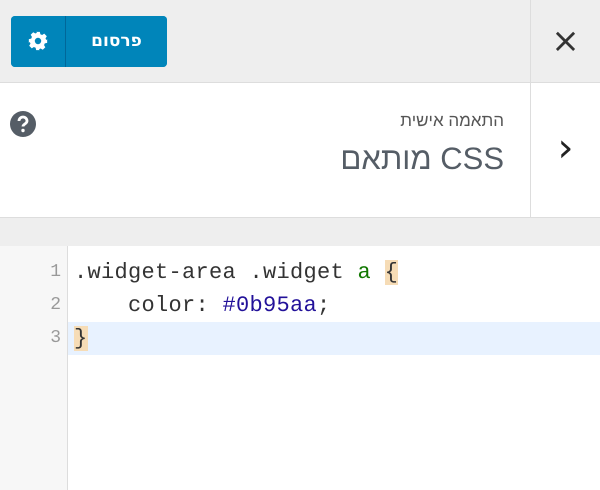 This screenshot has height=490, width=600. Describe the element at coordinates (55, 305) in the screenshot. I see `line-number: 2` at that location.